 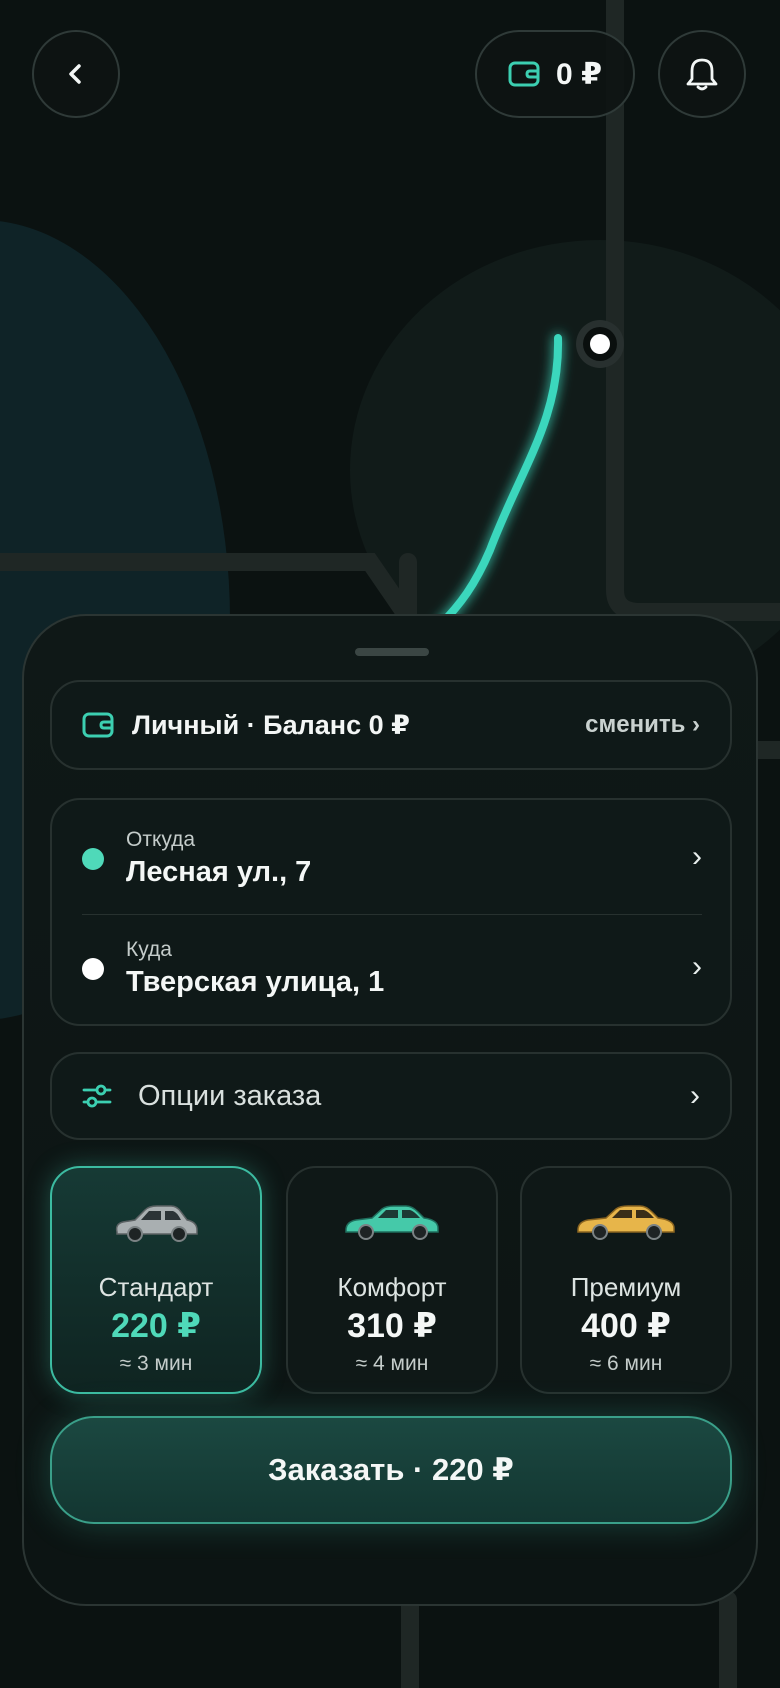 I want to click on tariff-price: 220 ₽, so click(x=156, y=1326).